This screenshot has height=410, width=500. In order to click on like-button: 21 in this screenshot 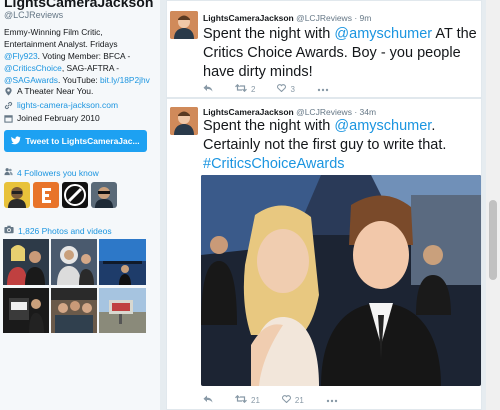, I will do `click(292, 400)`.